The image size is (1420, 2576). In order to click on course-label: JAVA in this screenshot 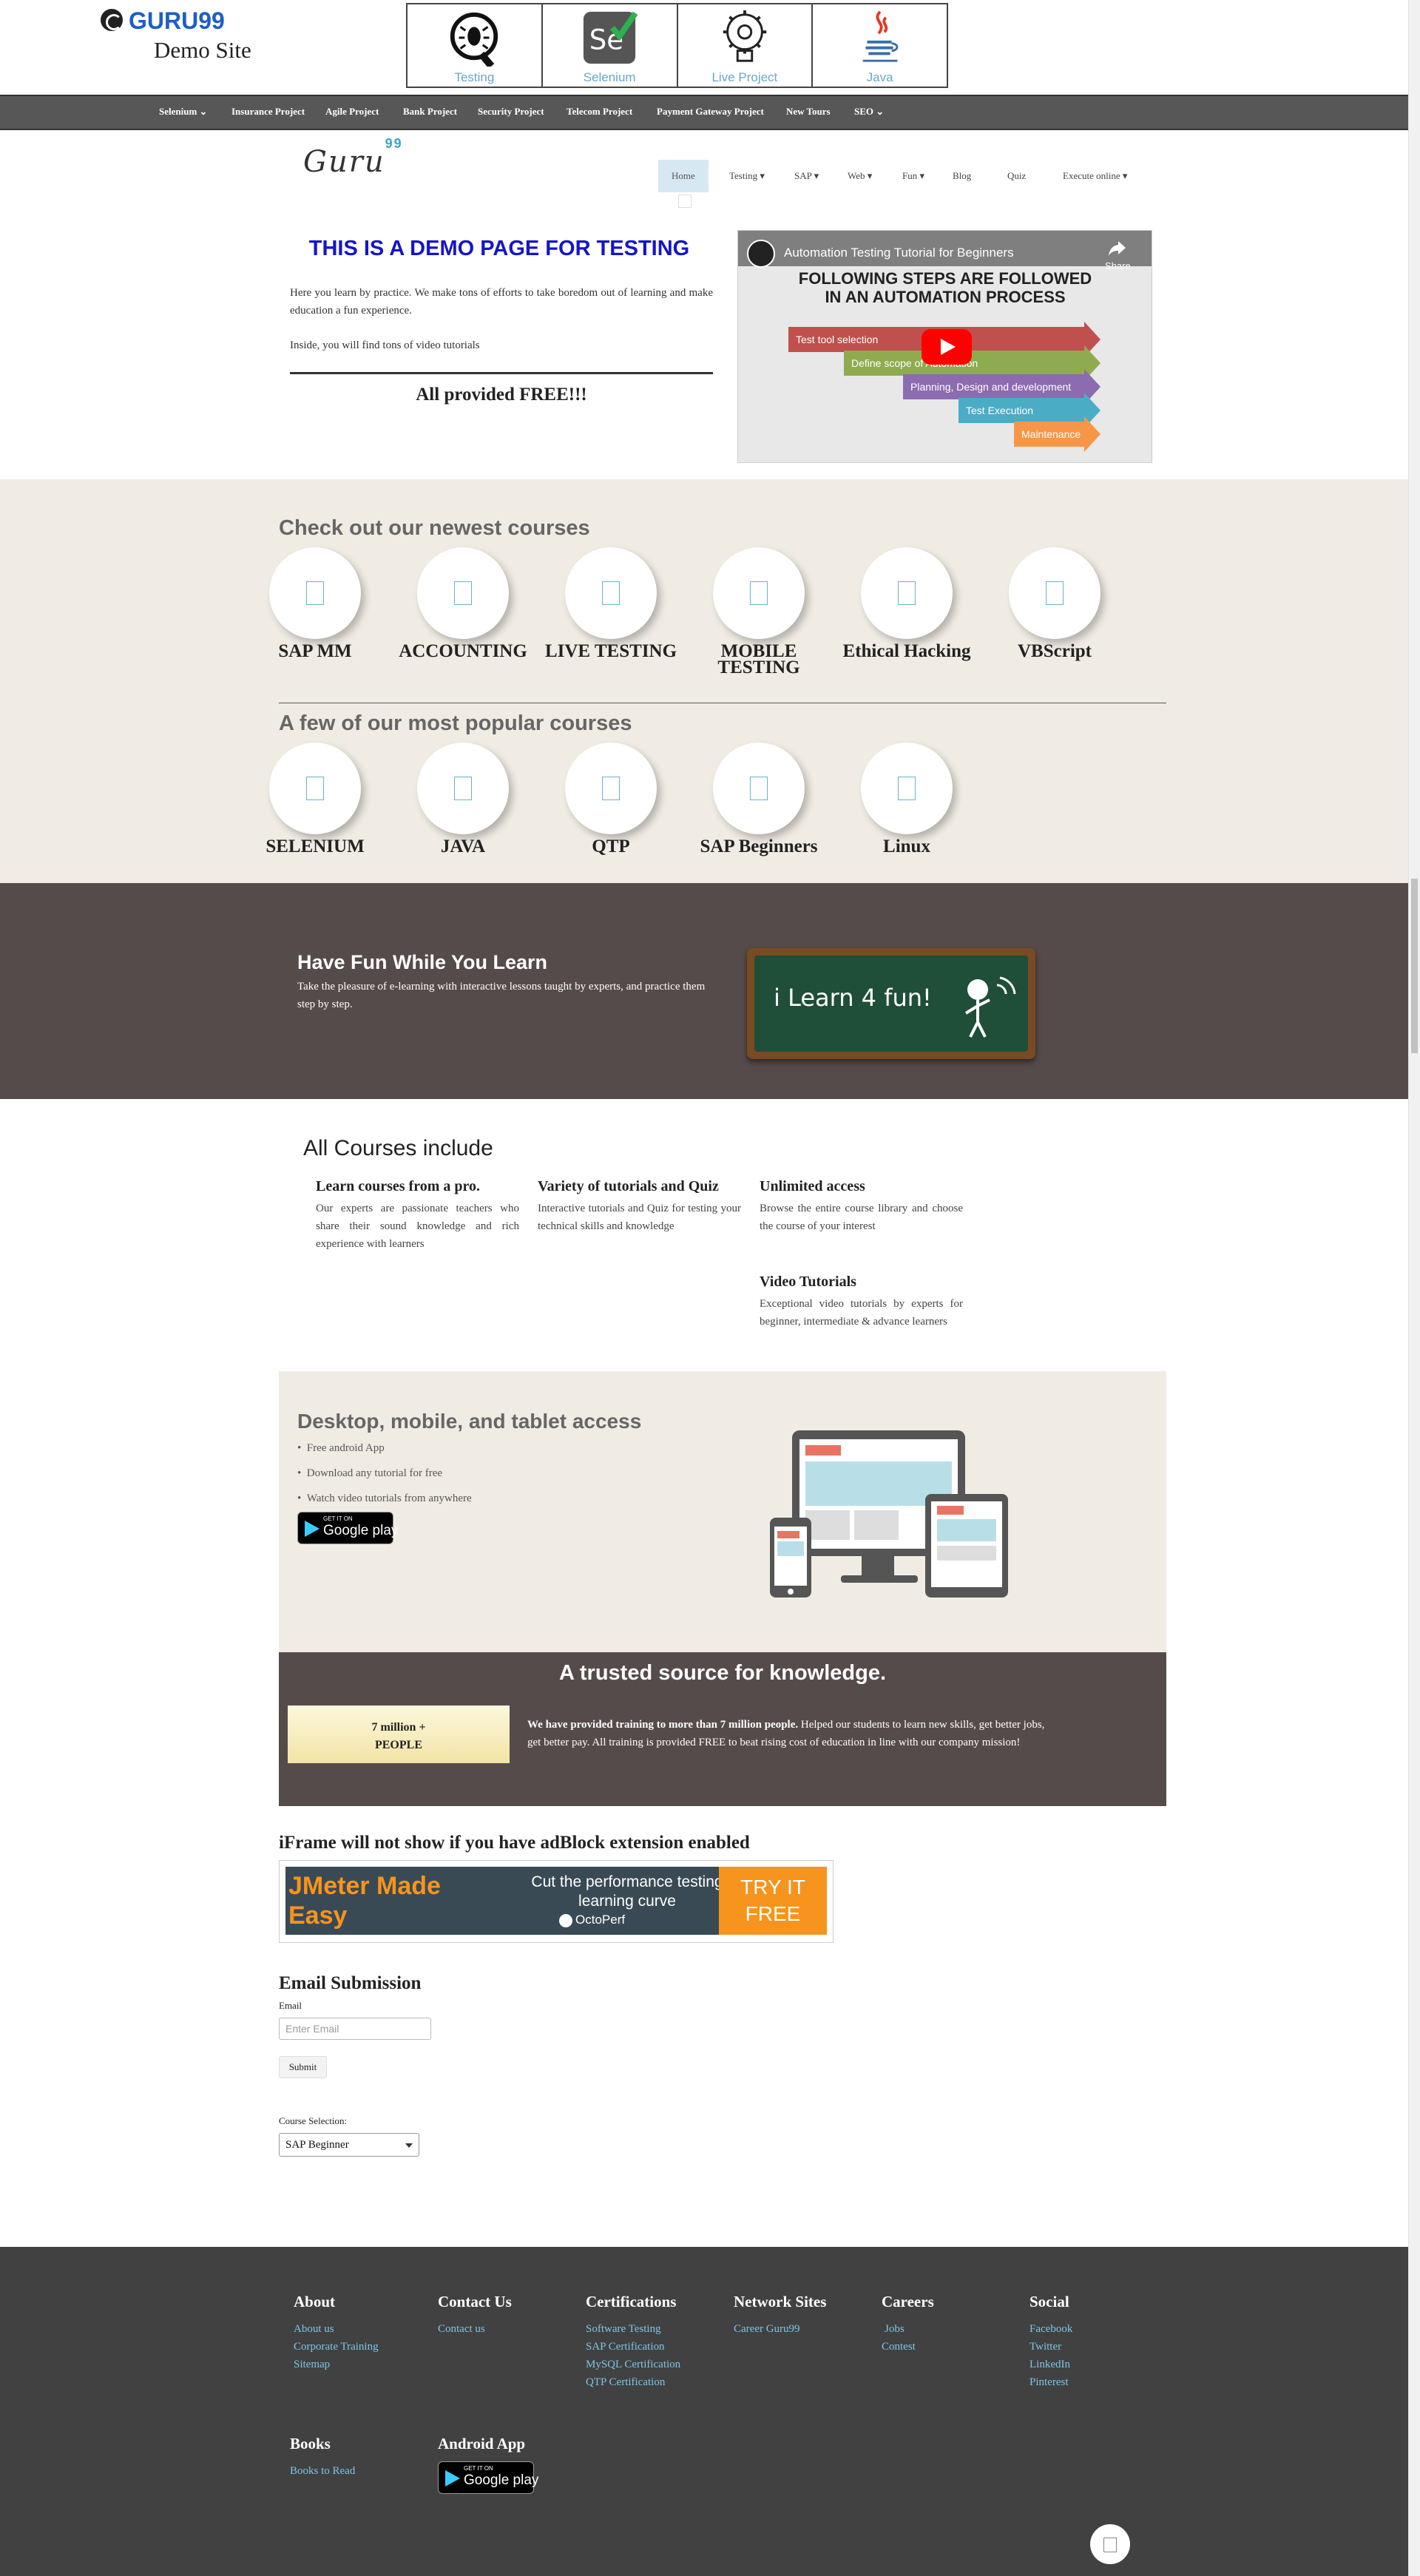, I will do `click(463, 846)`.